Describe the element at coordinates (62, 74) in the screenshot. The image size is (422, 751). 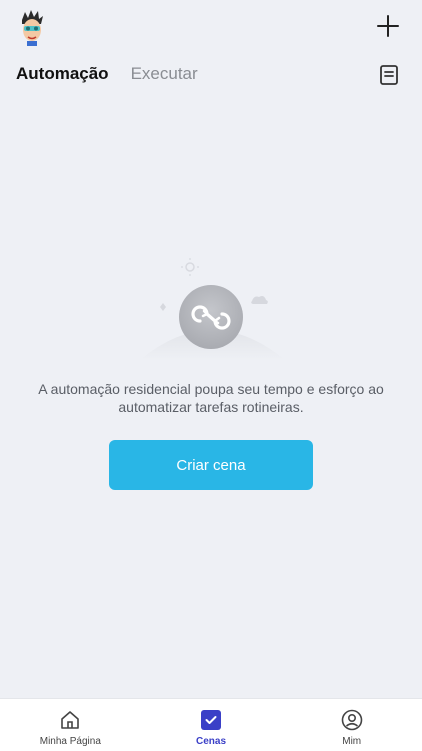
I see `tab-automacao: Automação` at that location.